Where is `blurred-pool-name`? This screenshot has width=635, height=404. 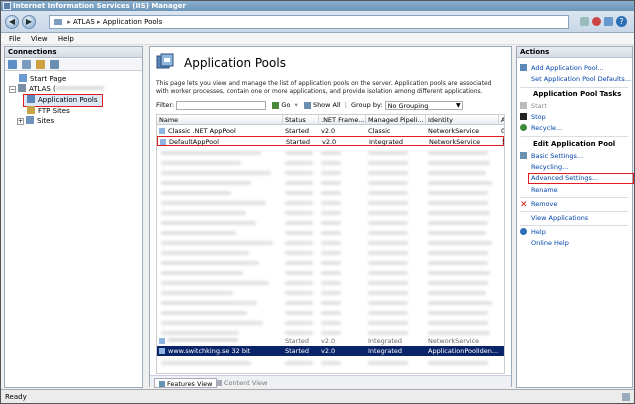
blurred-pool-name is located at coordinates (203, 340).